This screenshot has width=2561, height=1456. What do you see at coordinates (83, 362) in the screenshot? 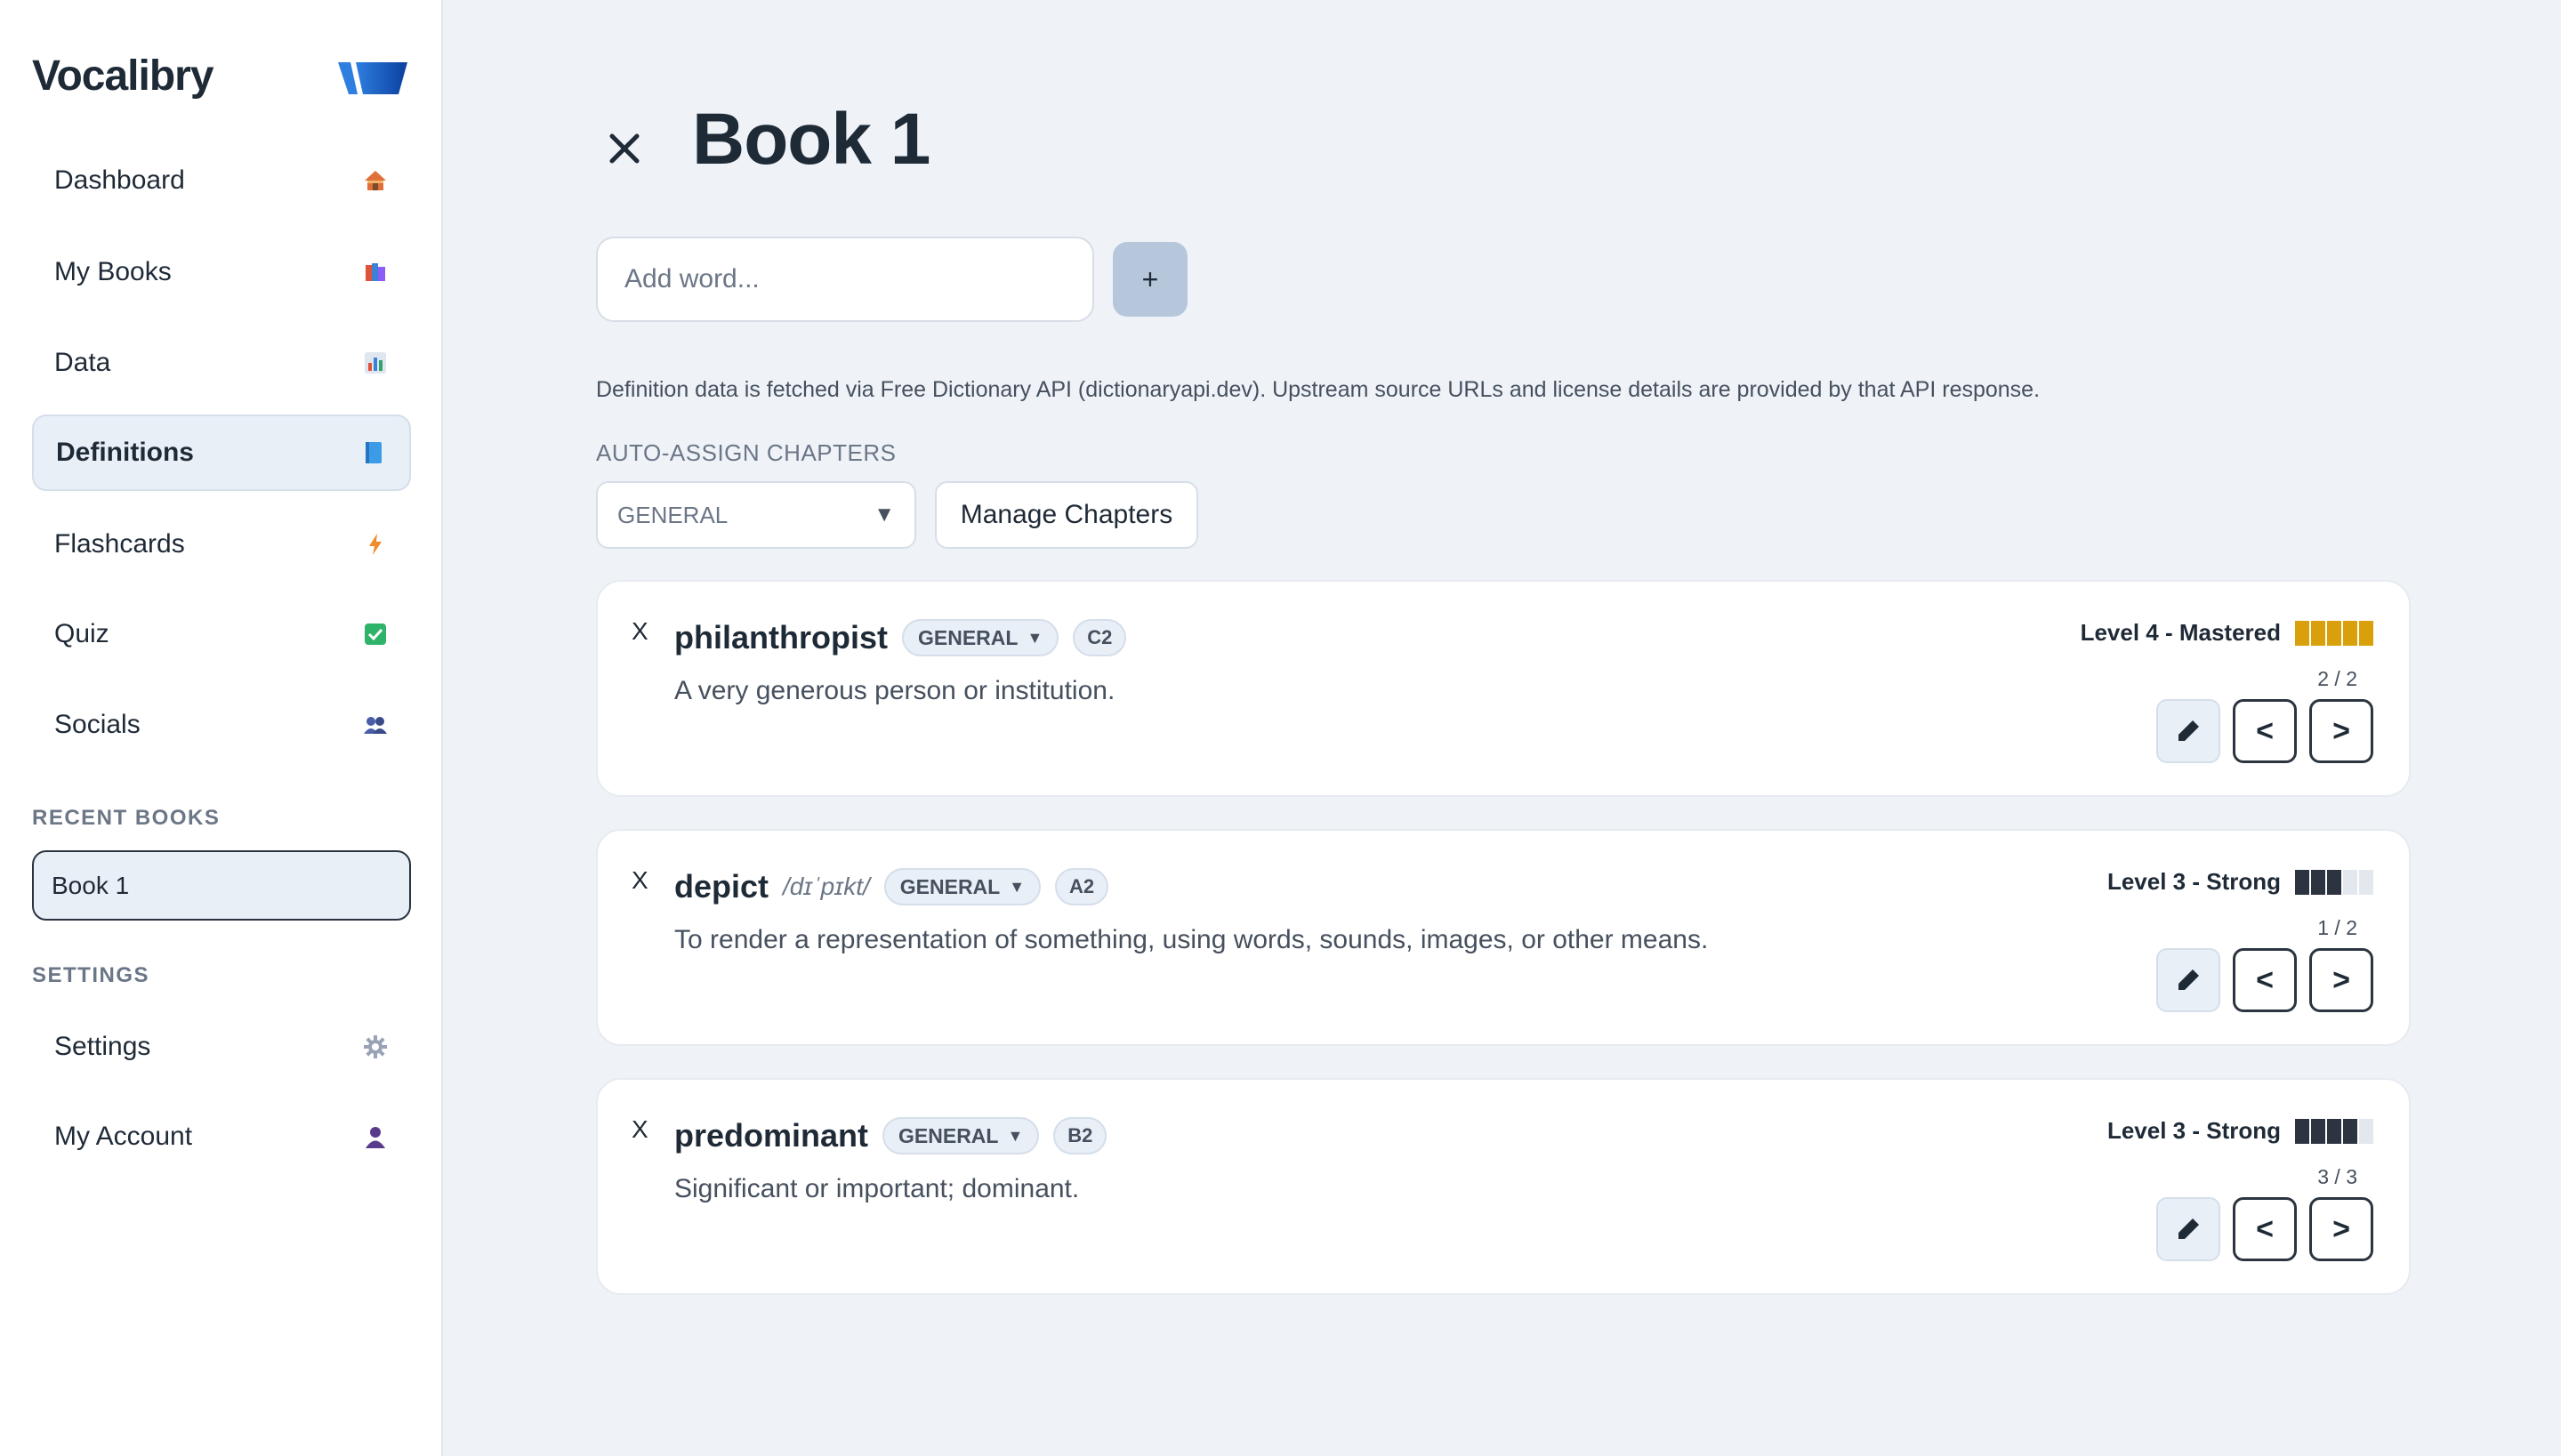
I see `sidebar-item-label: Data` at bounding box center [83, 362].